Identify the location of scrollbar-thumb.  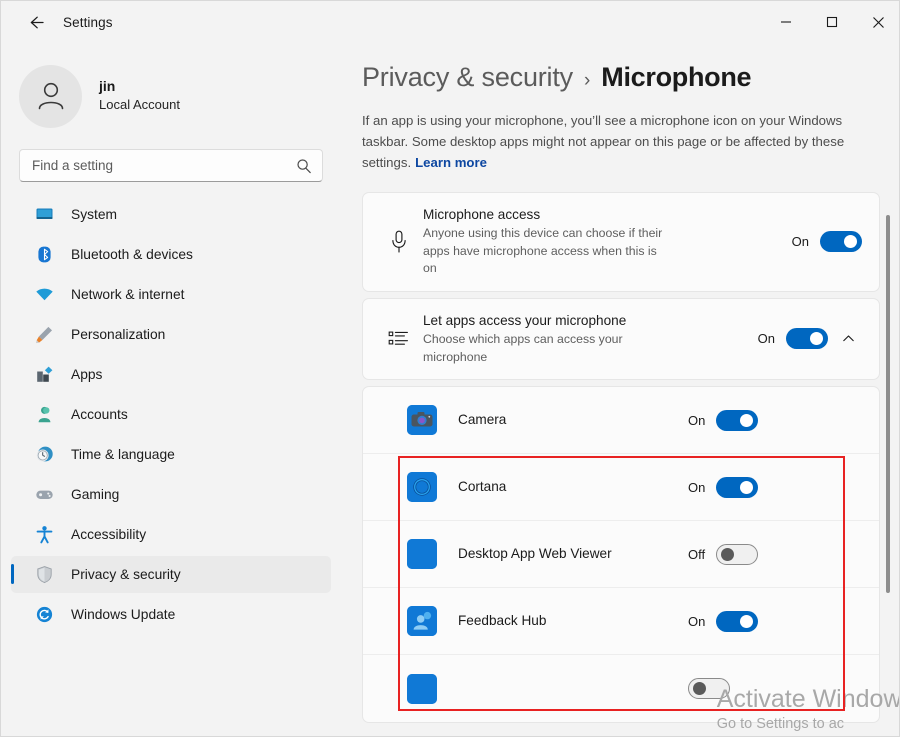
(888, 404).